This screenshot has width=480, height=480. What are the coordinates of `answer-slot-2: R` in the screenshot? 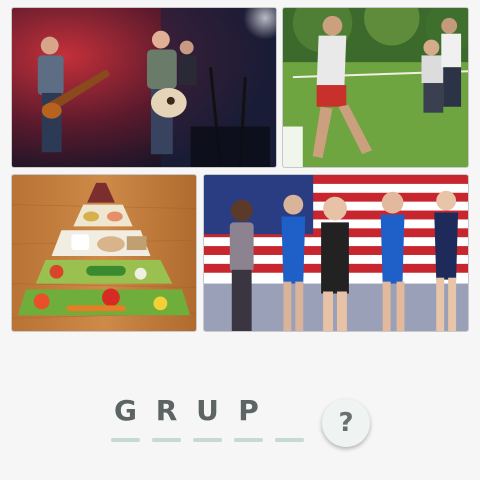 It's located at (166, 418).